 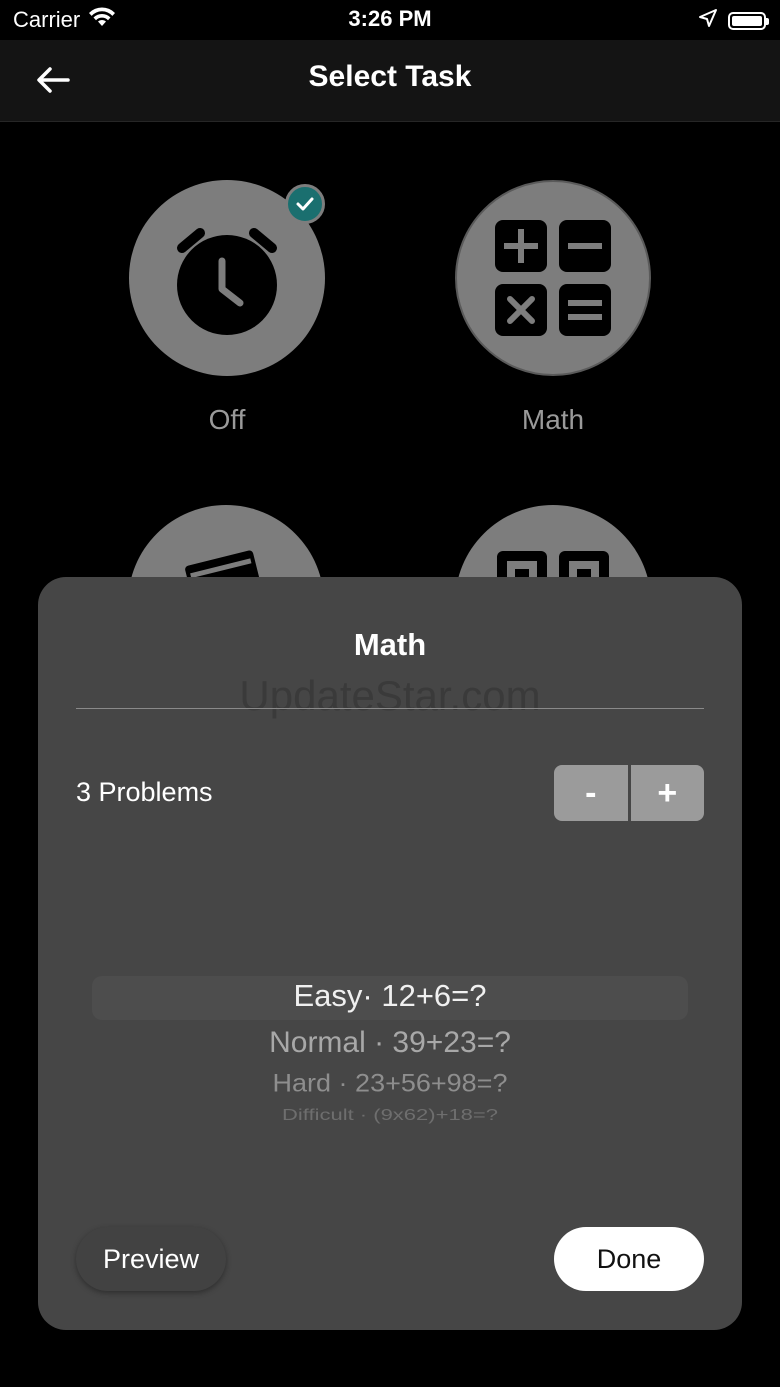 What do you see at coordinates (151, 1259) in the screenshot?
I see `preview-button: Preview` at bounding box center [151, 1259].